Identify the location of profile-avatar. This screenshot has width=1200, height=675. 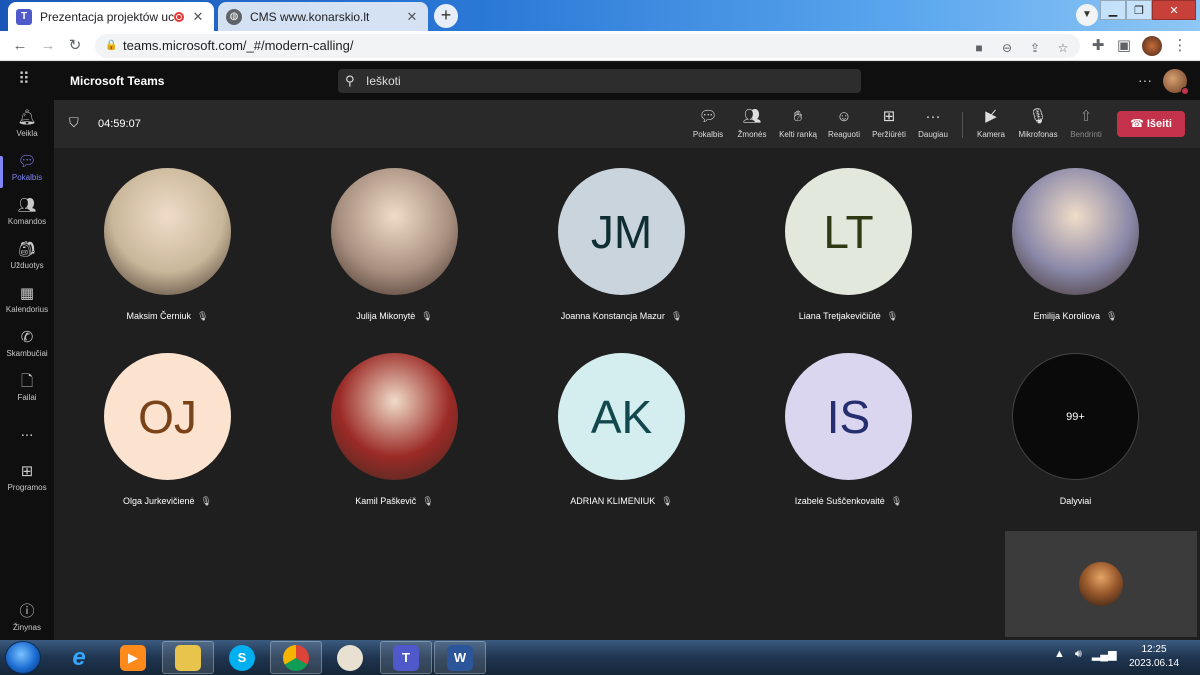
(1152, 46).